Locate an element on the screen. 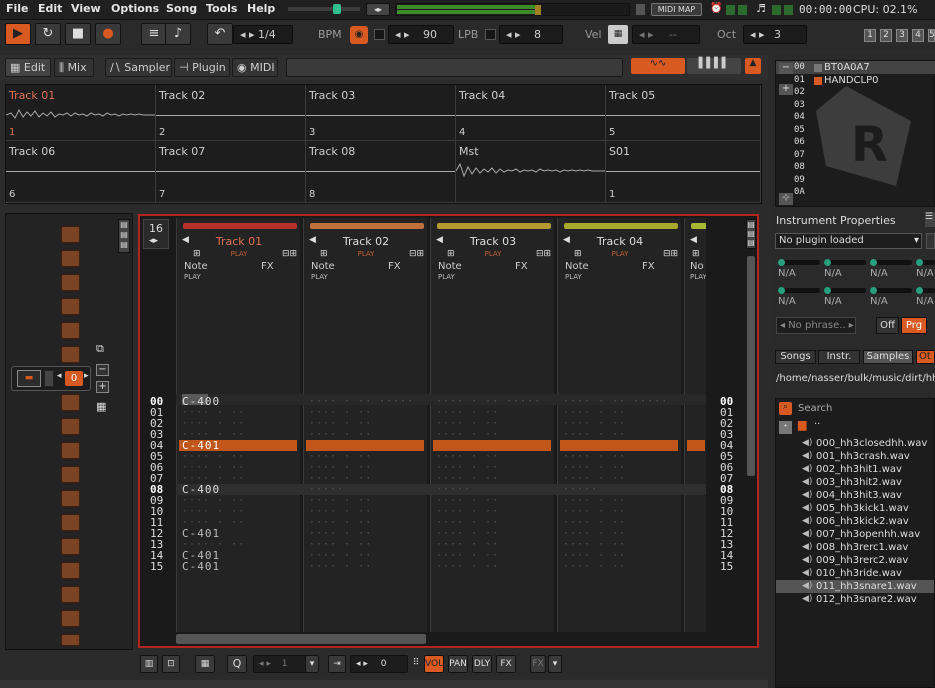 Image resolution: width=935 pixels, height=688 pixels. scope-track-03: Track 03 3 is located at coordinates (381, 113).